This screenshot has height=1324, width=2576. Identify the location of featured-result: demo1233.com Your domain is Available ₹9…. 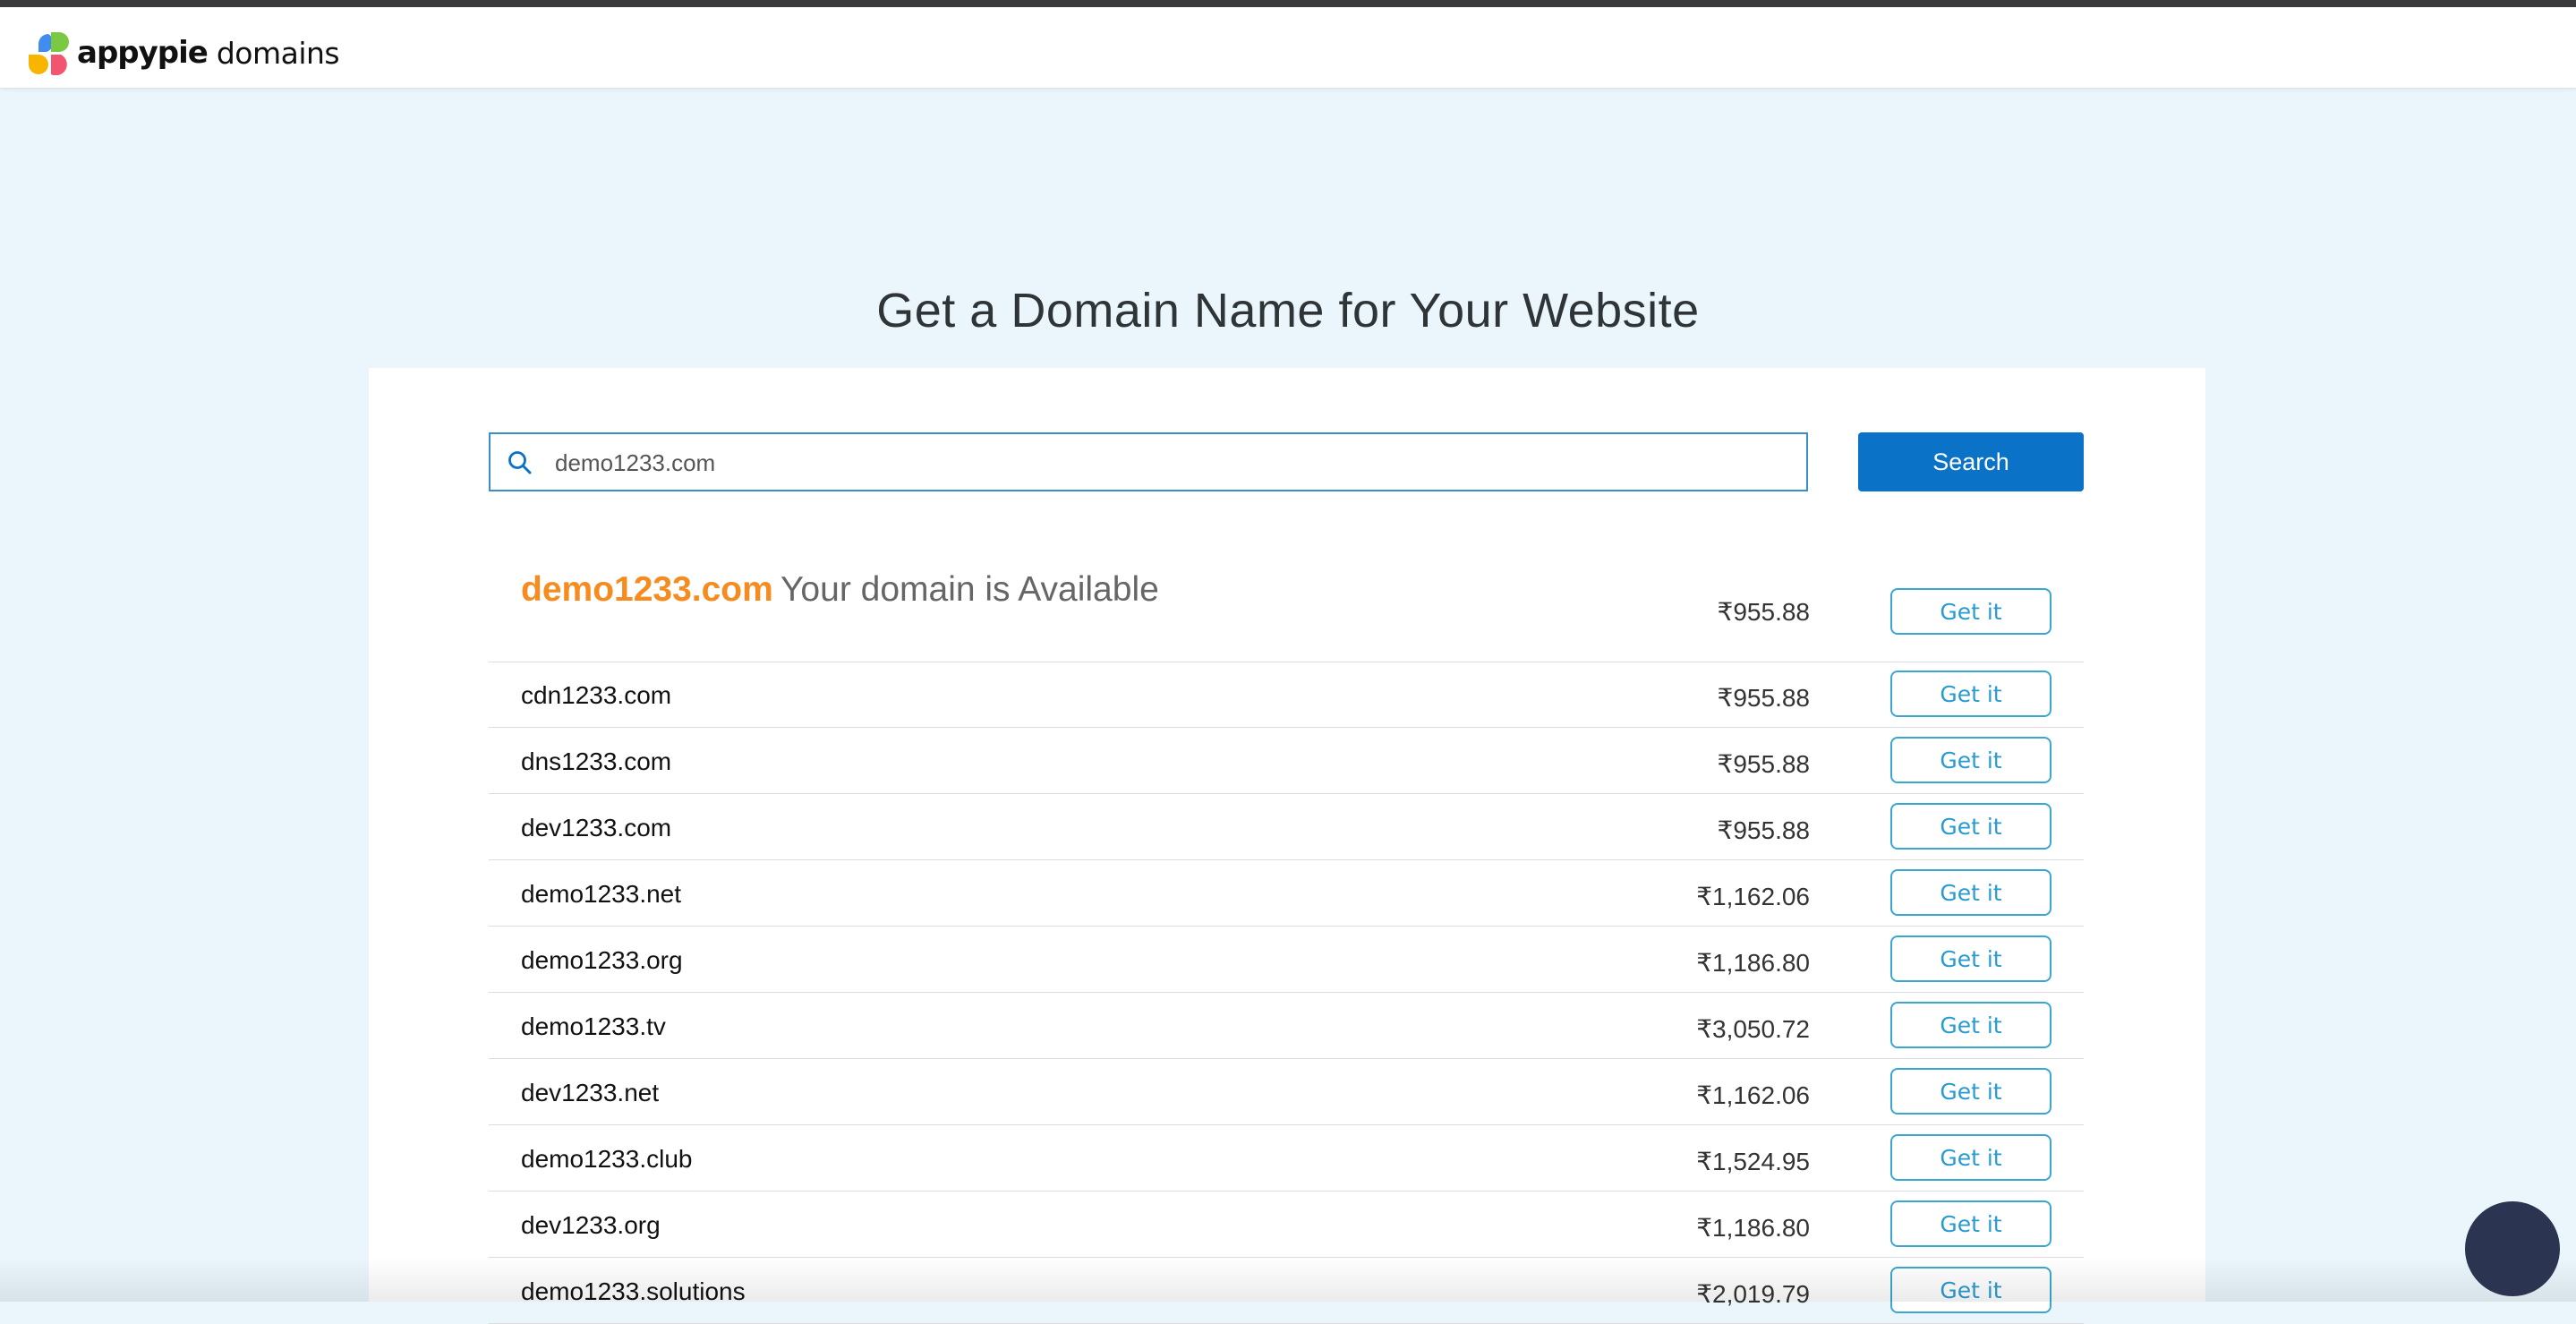
(1286, 594).